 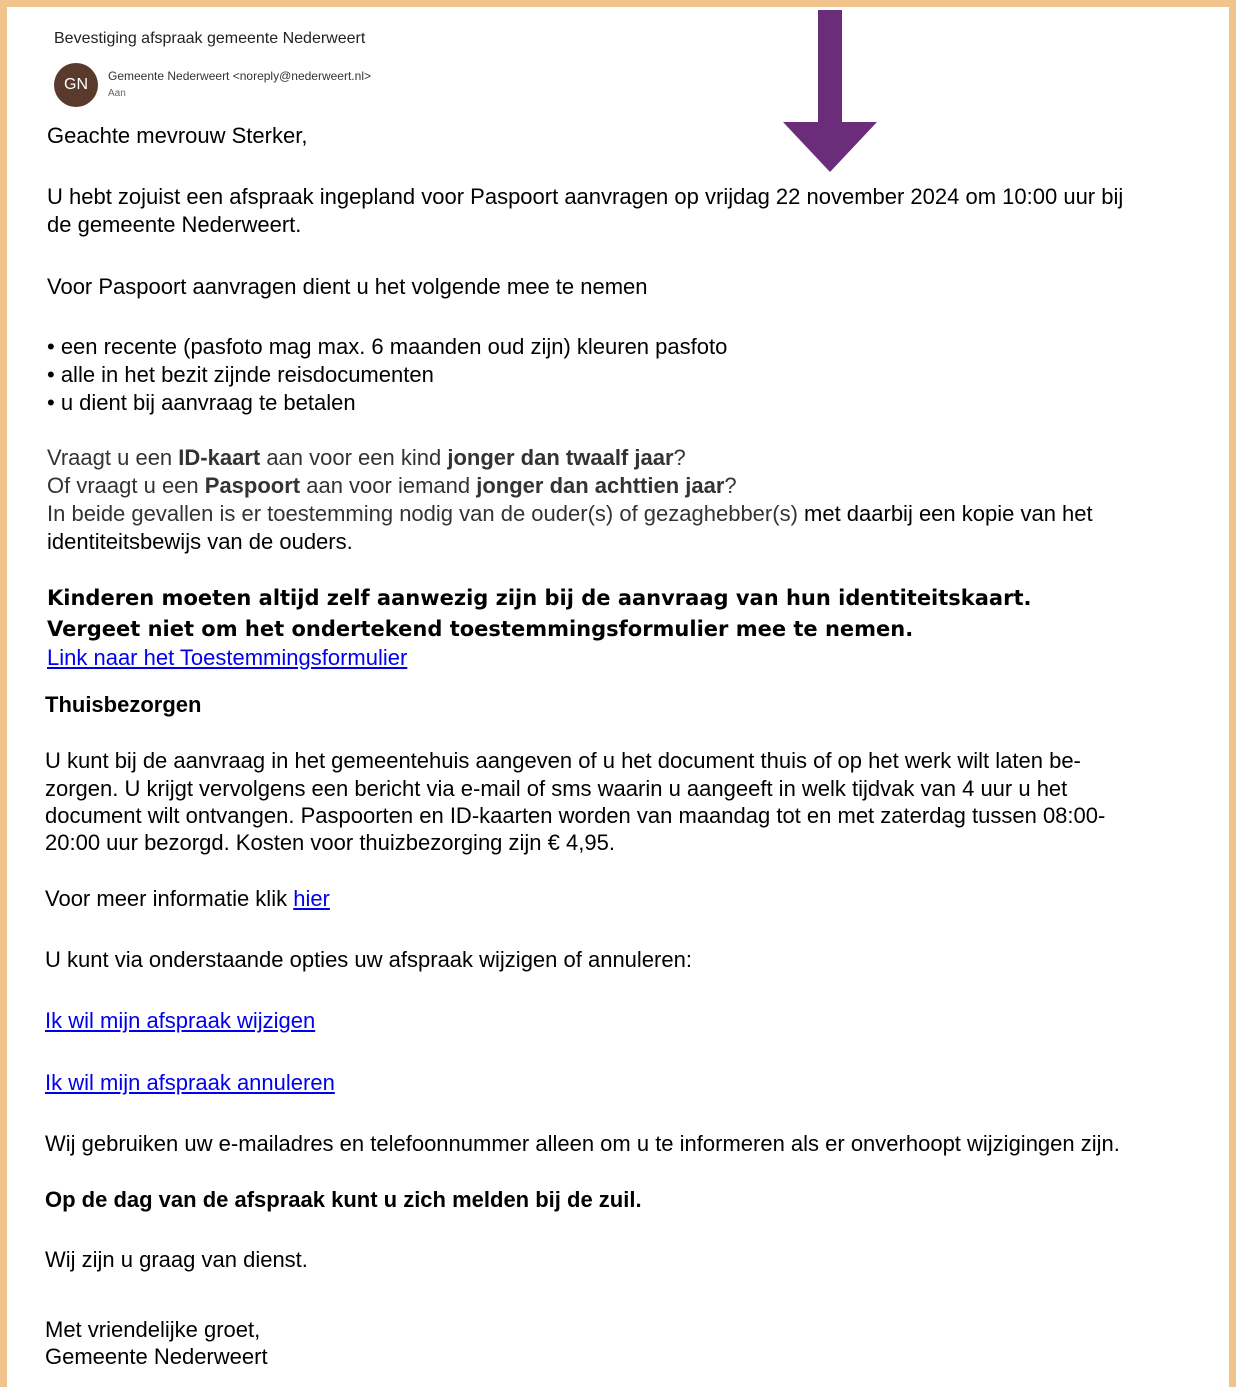 What do you see at coordinates (227, 658) in the screenshot?
I see `consent-form-link: Link naar het Toestemmingsformulier` at bounding box center [227, 658].